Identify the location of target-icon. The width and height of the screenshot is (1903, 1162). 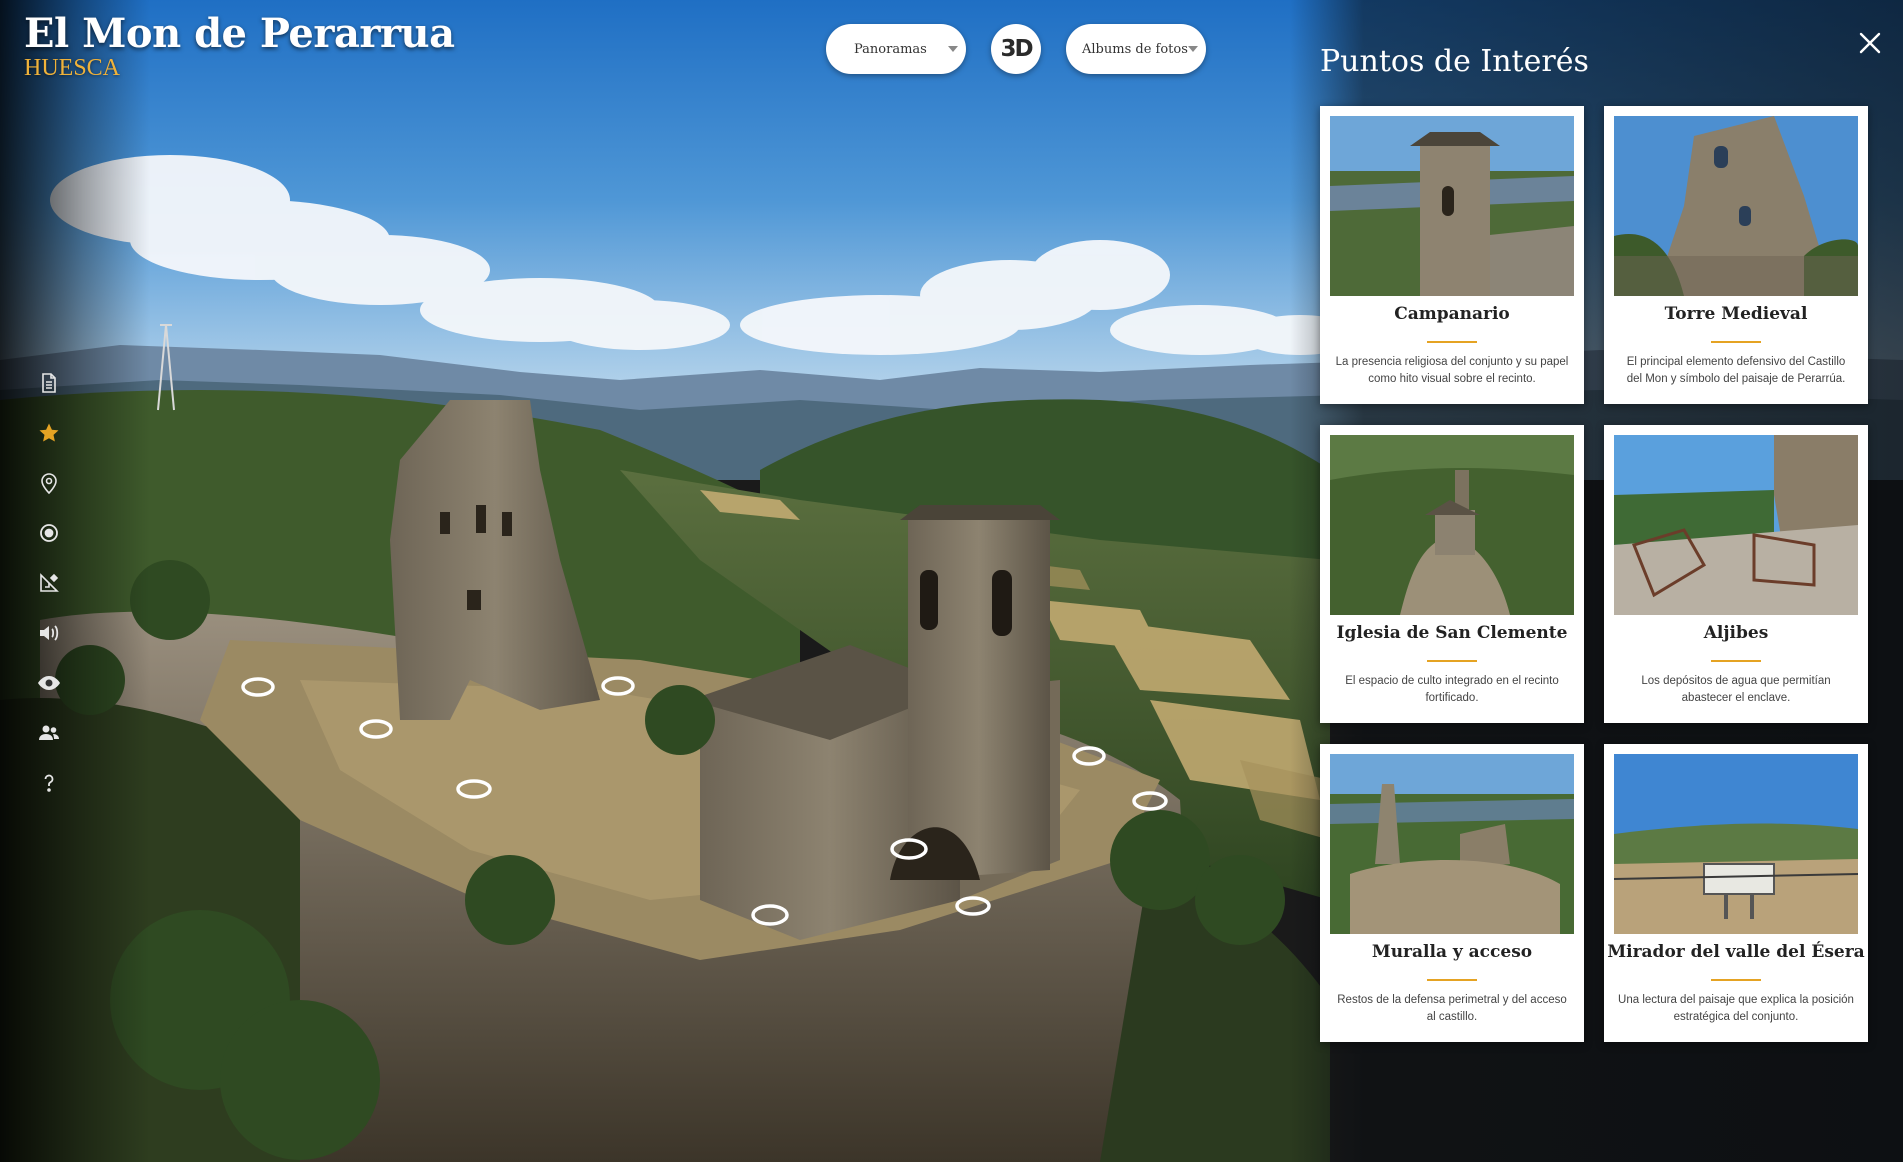
(49, 533).